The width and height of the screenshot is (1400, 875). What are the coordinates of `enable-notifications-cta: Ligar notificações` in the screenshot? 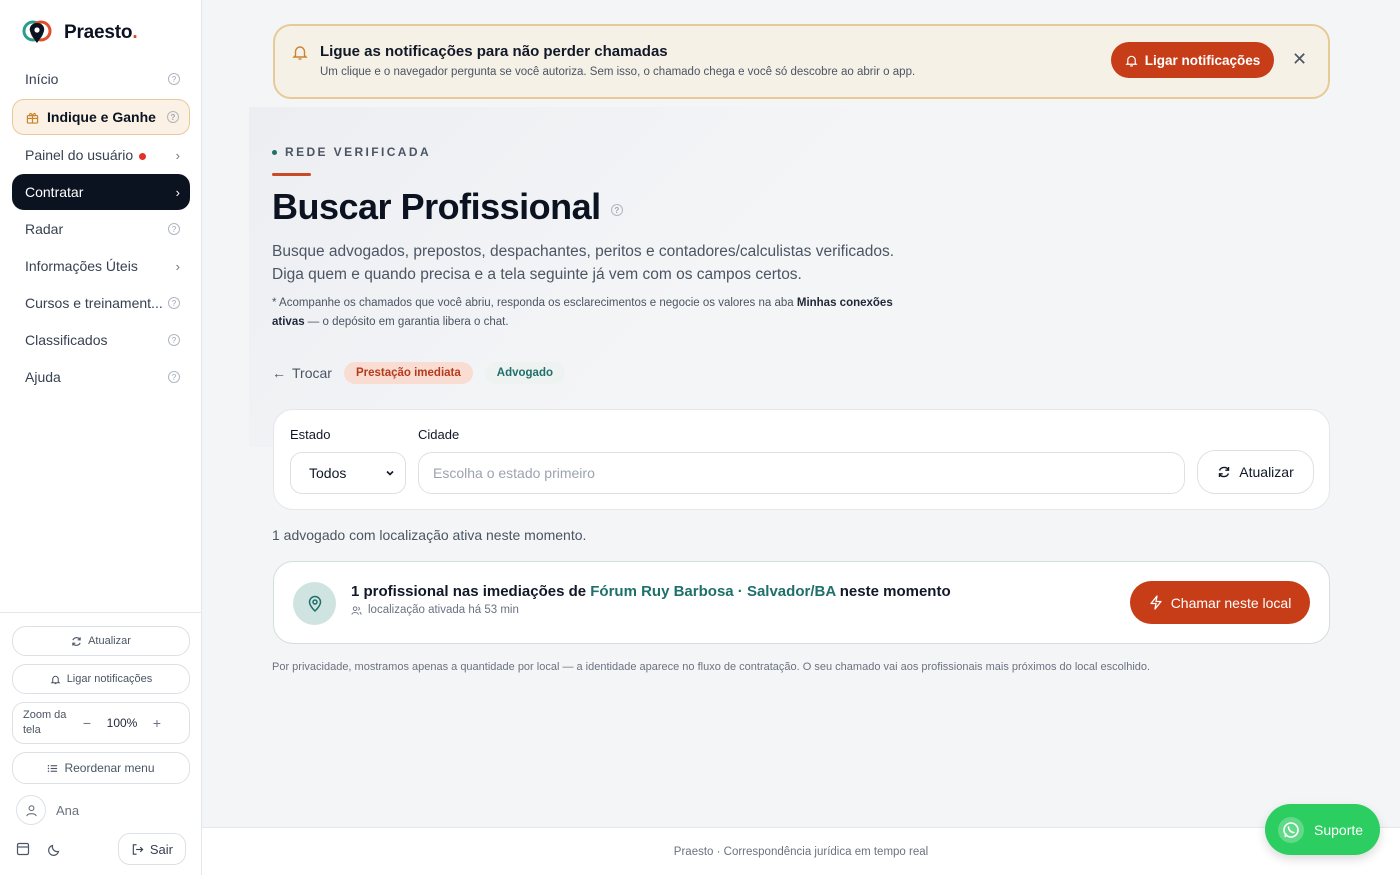 It's located at (1192, 60).